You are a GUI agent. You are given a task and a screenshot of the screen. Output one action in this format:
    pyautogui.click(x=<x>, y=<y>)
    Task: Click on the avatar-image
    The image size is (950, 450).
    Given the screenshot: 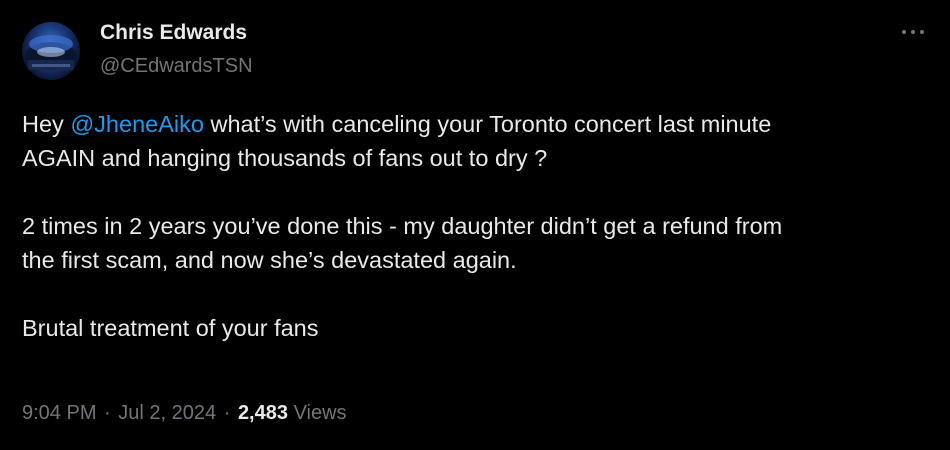 What is the action you would take?
    pyautogui.click(x=51, y=52)
    